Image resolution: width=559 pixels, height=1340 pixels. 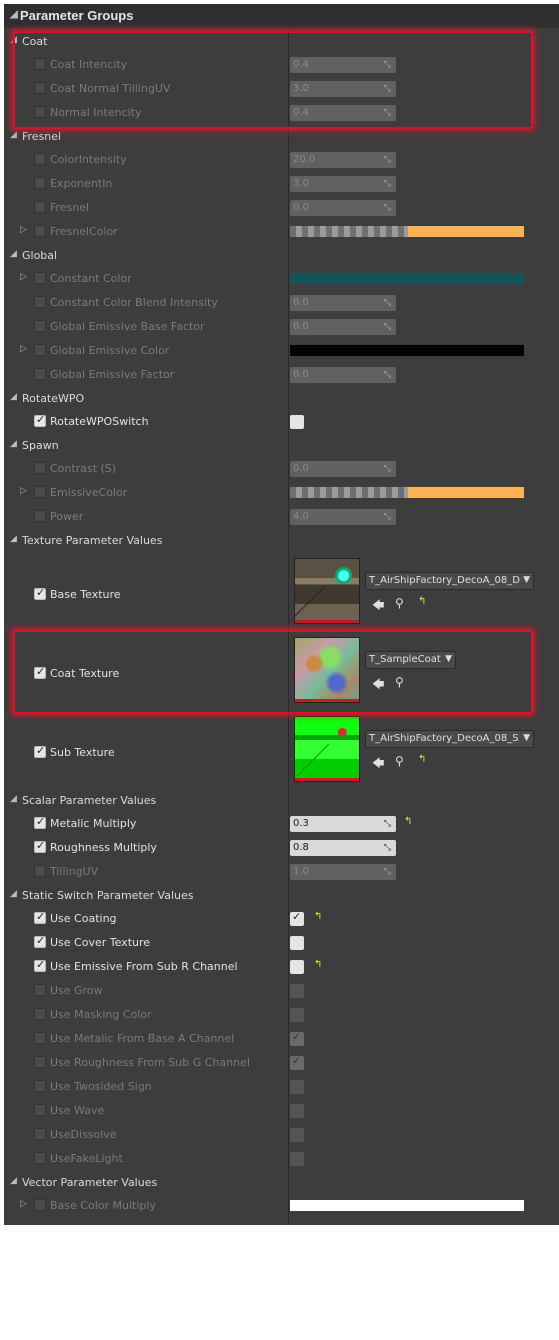 I want to click on value-field: 4.0 ⤡, so click(x=343, y=517).